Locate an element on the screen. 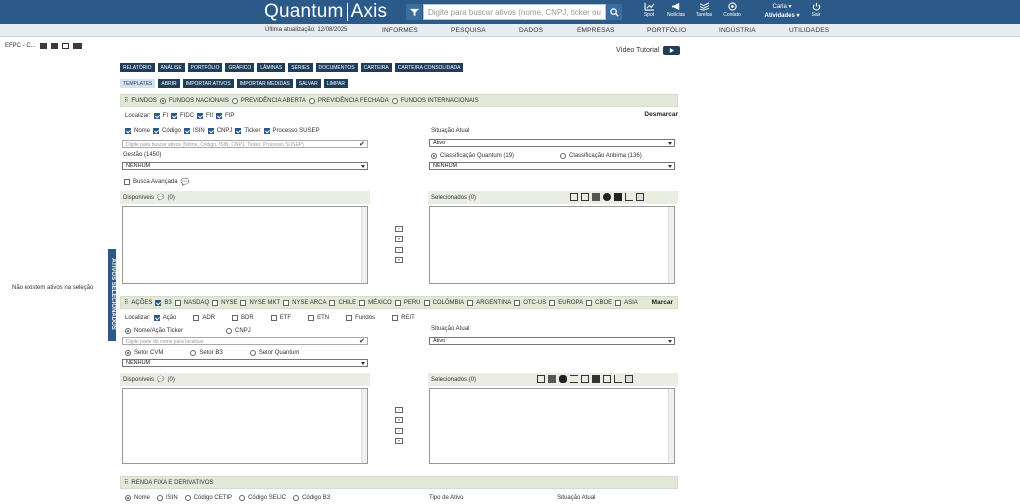  chk-market-asia is located at coordinates (618, 302).